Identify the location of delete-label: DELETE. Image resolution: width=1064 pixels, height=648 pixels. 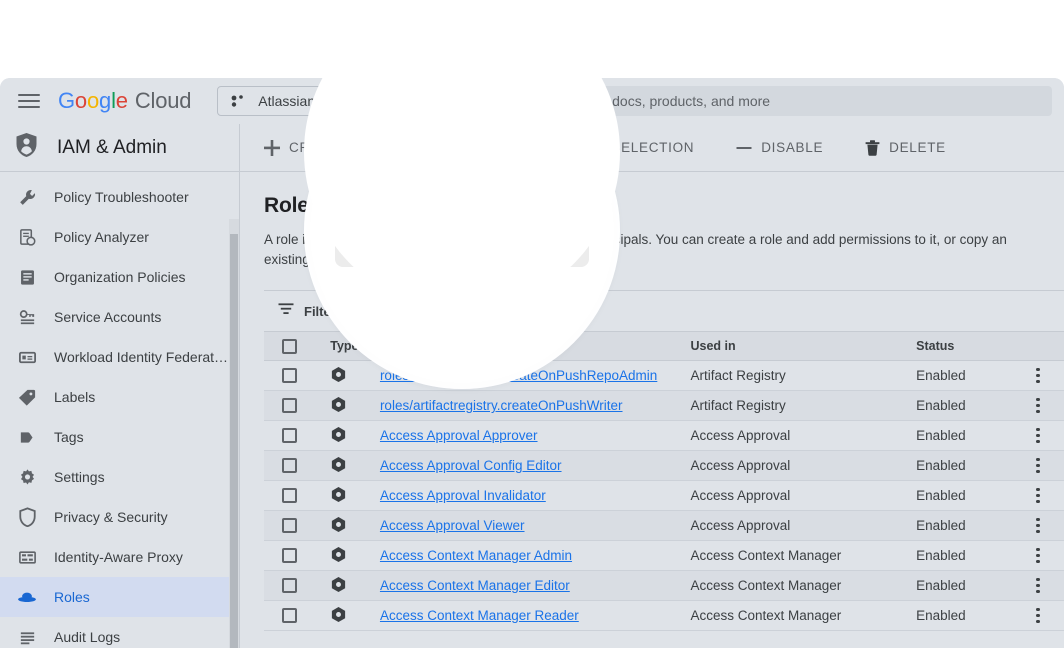
(917, 147).